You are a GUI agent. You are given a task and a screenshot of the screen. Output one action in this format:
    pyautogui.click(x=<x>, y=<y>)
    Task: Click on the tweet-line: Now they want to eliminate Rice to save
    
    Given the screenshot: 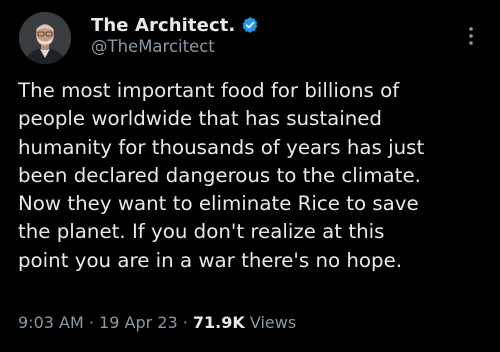 What is the action you would take?
    pyautogui.click(x=218, y=204)
    